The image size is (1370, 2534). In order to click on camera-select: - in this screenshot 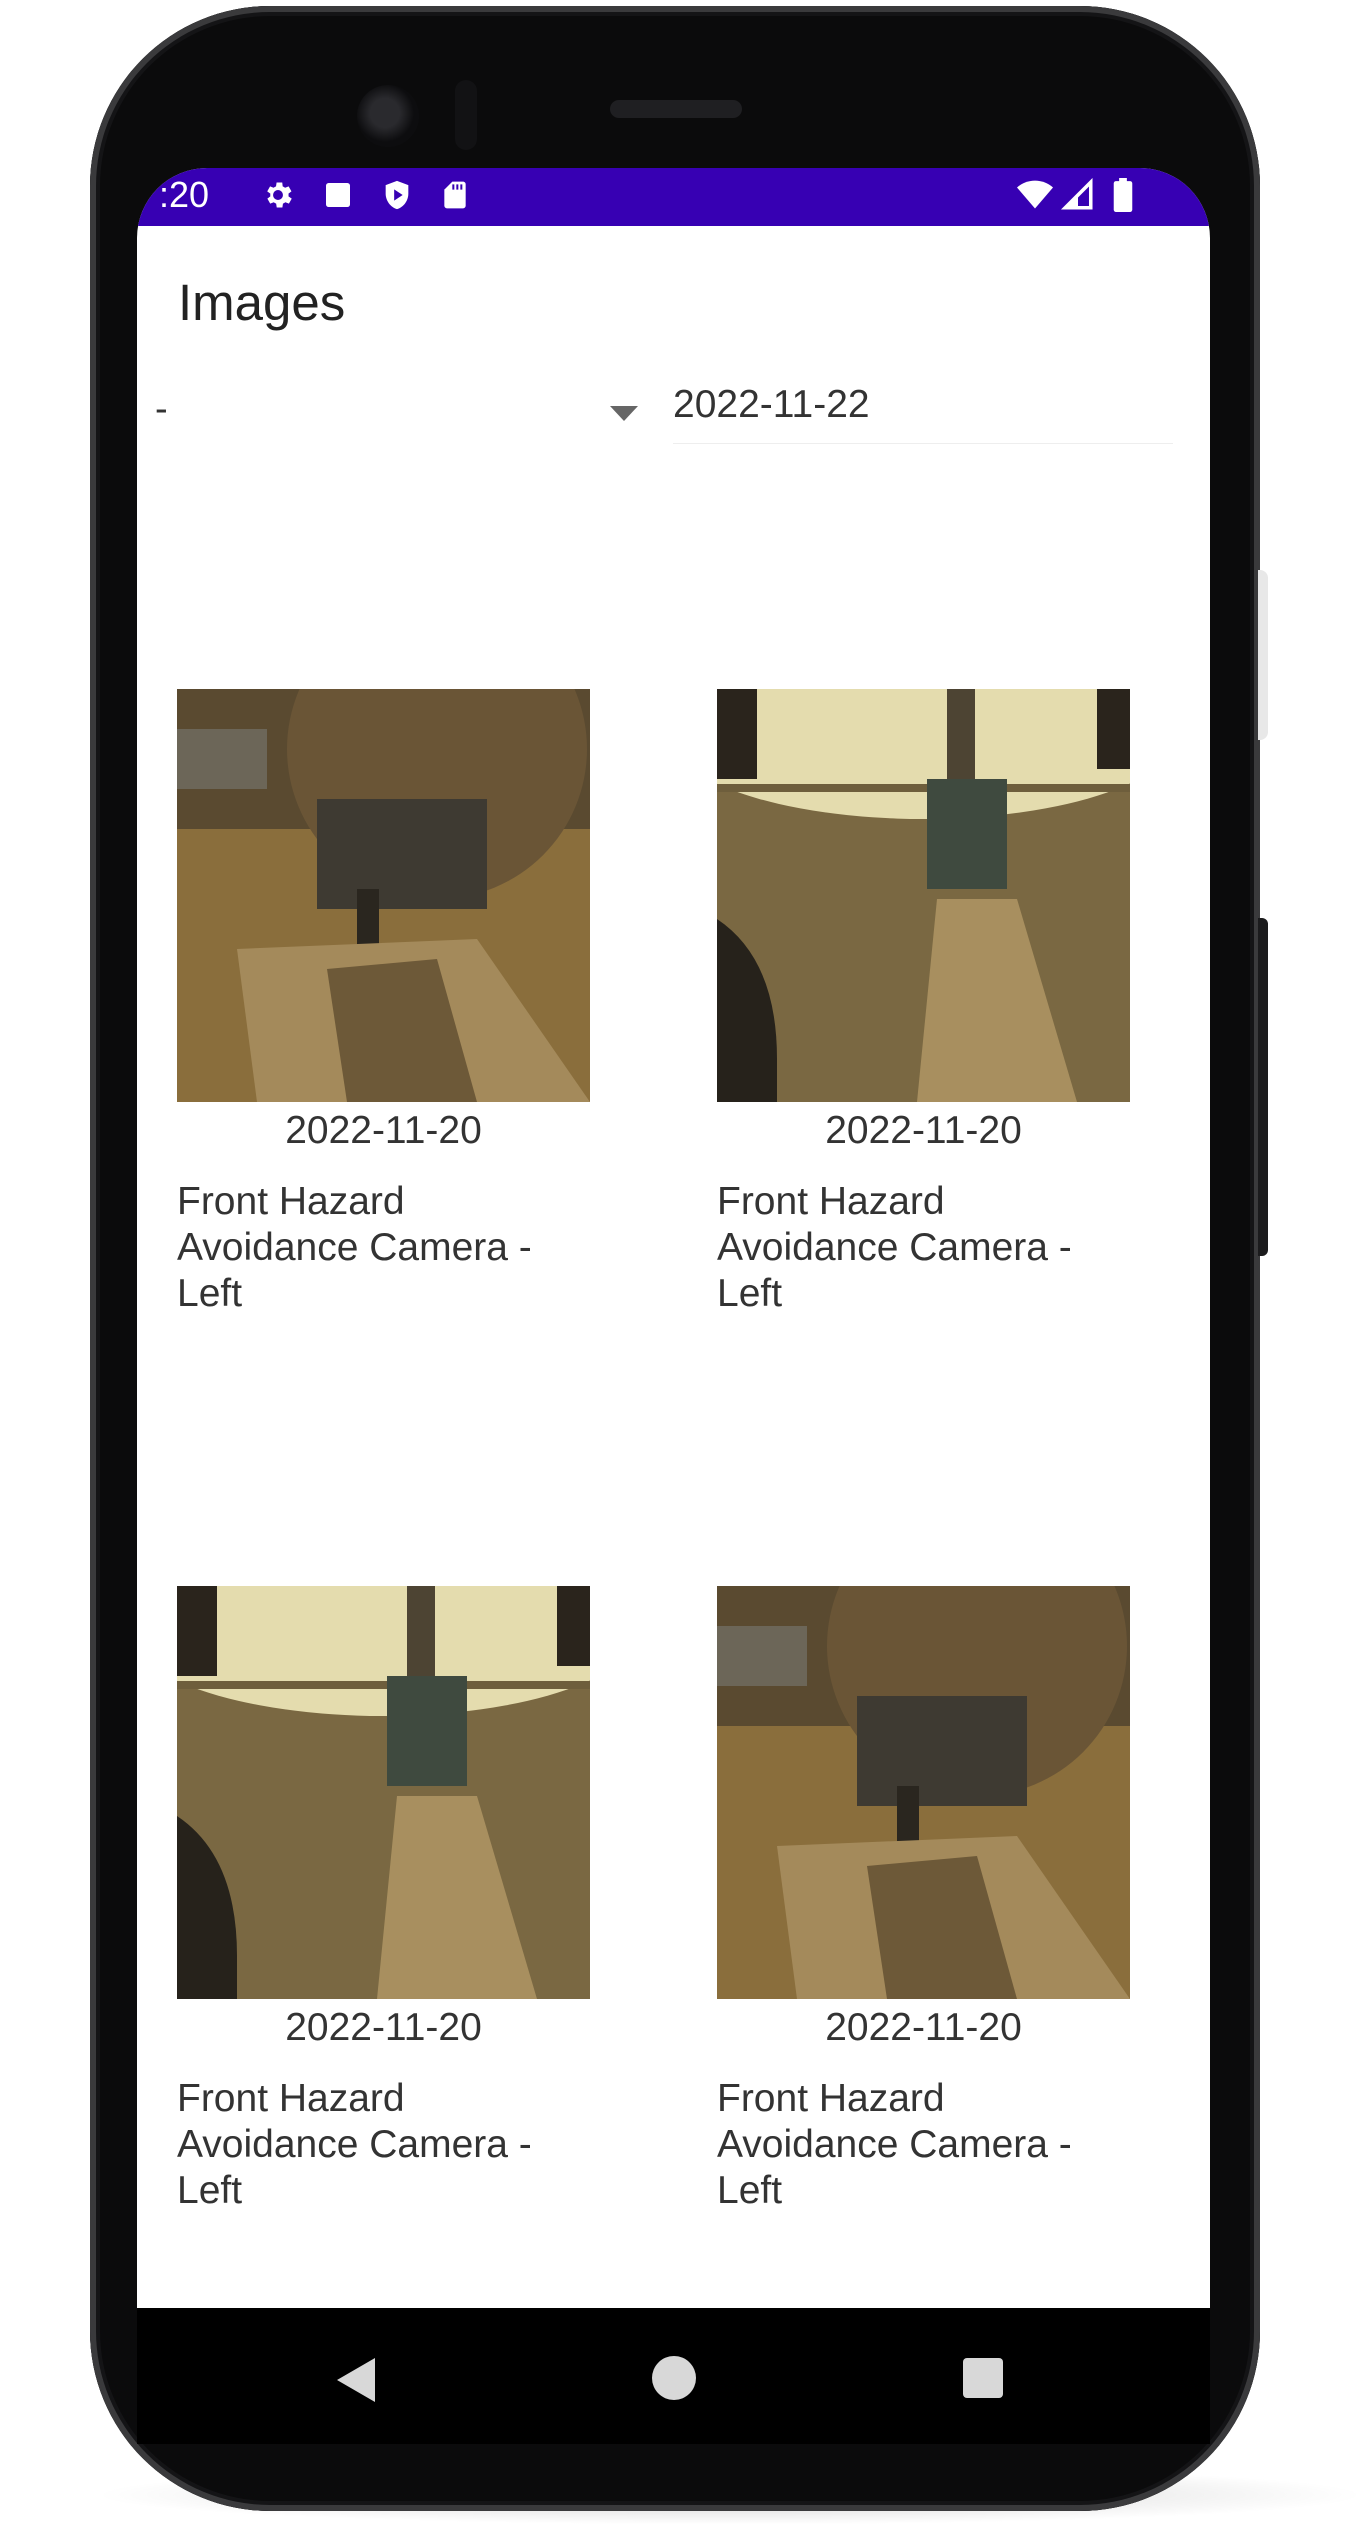, I will do `click(396, 418)`.